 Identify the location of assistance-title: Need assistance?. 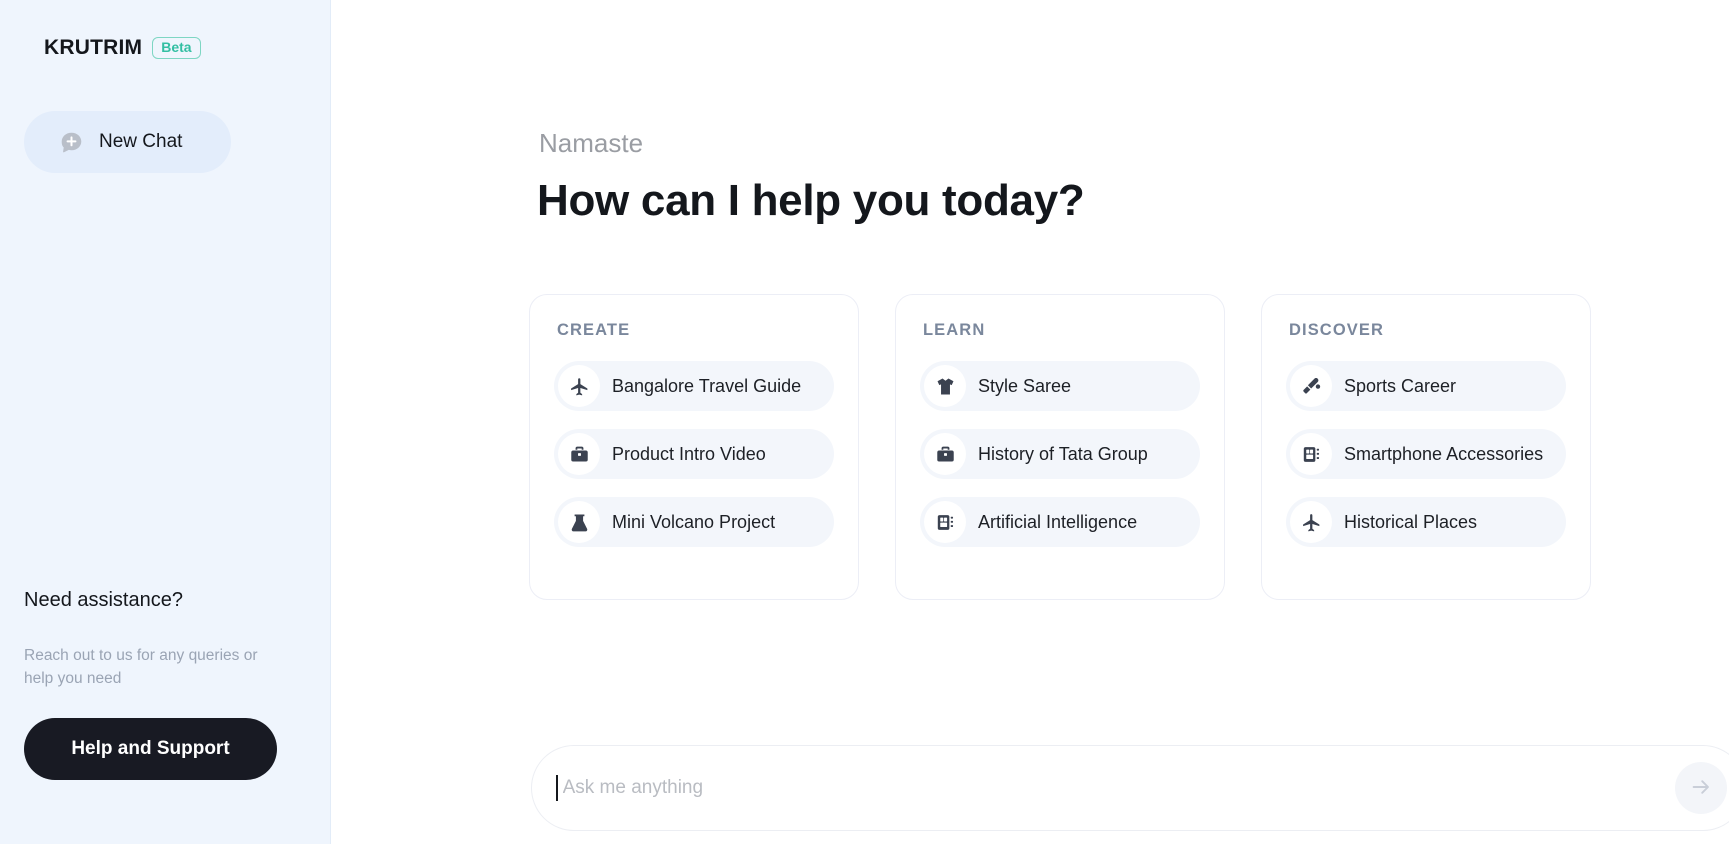
(103, 600).